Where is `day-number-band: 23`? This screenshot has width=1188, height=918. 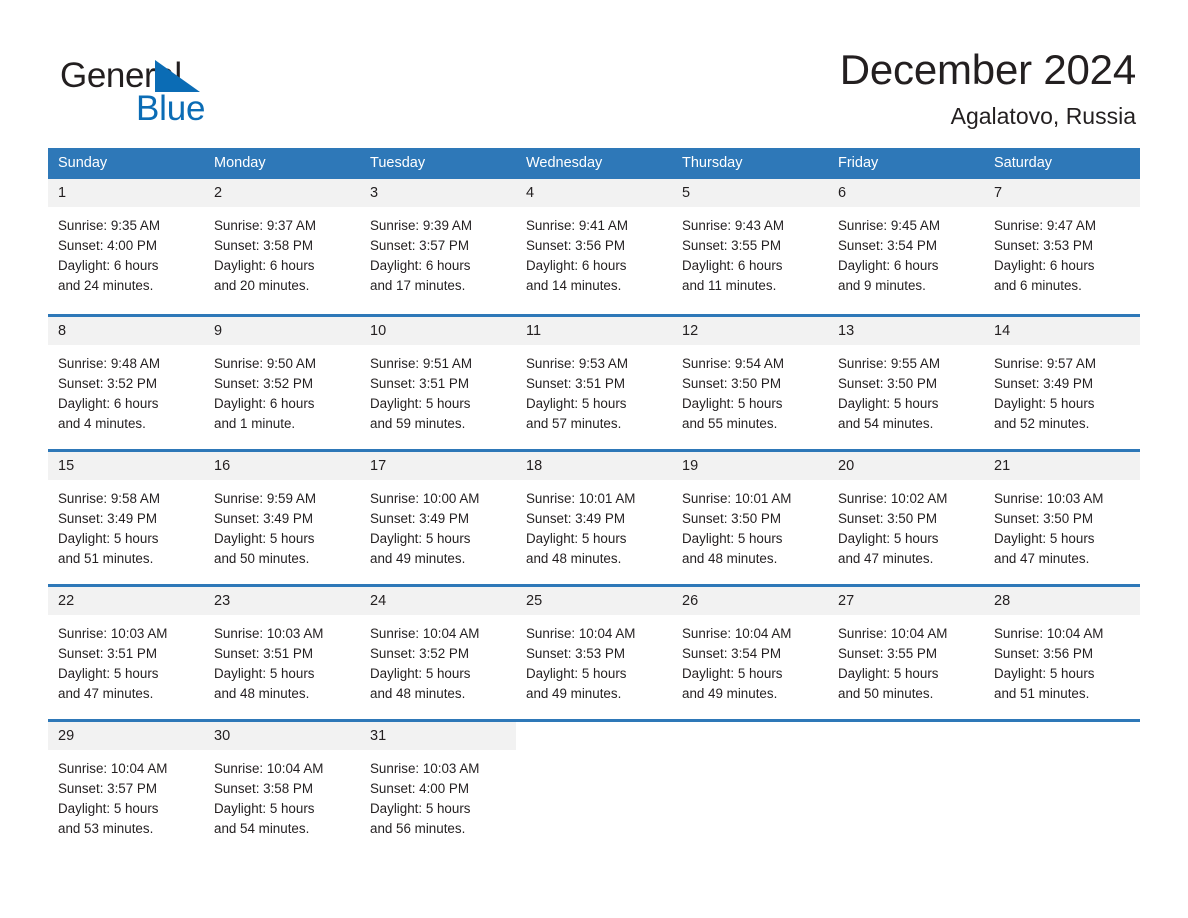
day-number-band: 23 is located at coordinates (282, 601).